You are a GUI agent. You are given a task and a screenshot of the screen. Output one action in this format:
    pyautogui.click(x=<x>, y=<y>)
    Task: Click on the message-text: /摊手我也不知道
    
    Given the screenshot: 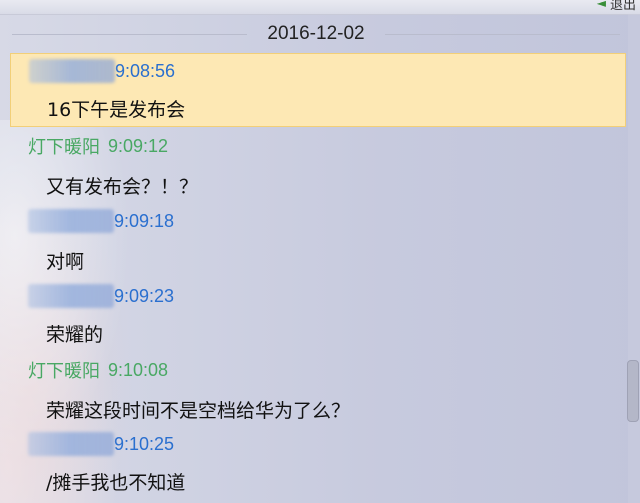 What is the action you would take?
    pyautogui.click(x=116, y=483)
    